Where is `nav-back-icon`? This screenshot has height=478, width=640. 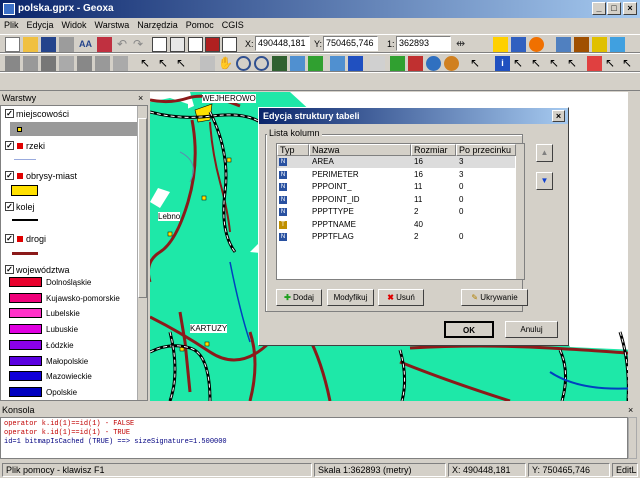 nav-back-icon is located at coordinates (337, 63).